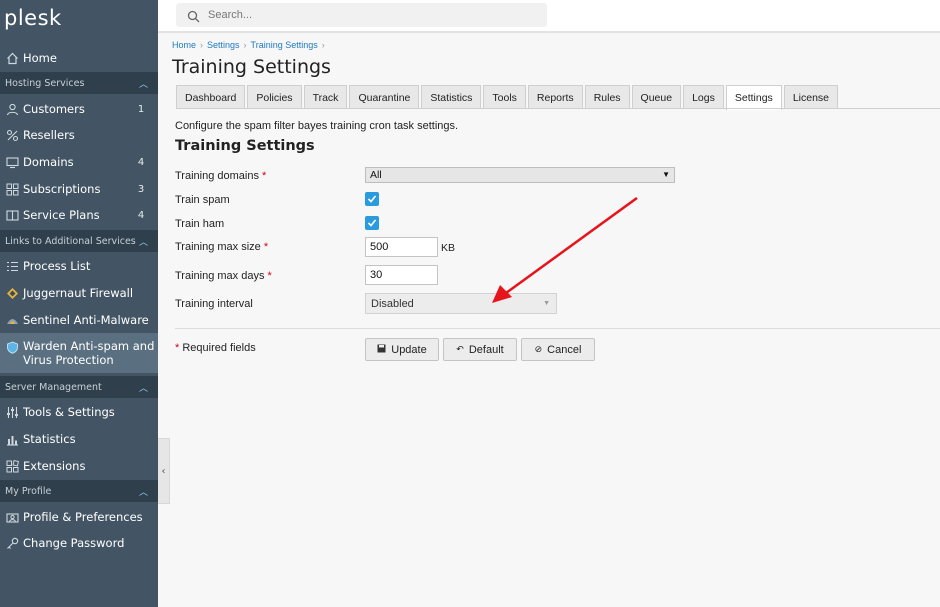 Image resolution: width=940 pixels, height=607 pixels. I want to click on arrow-shaft, so click(571, 245).